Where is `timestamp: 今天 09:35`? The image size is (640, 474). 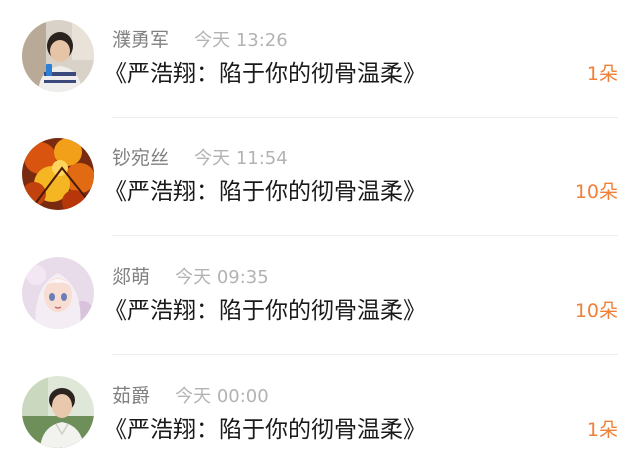 timestamp: 今天 09:35 is located at coordinates (222, 277).